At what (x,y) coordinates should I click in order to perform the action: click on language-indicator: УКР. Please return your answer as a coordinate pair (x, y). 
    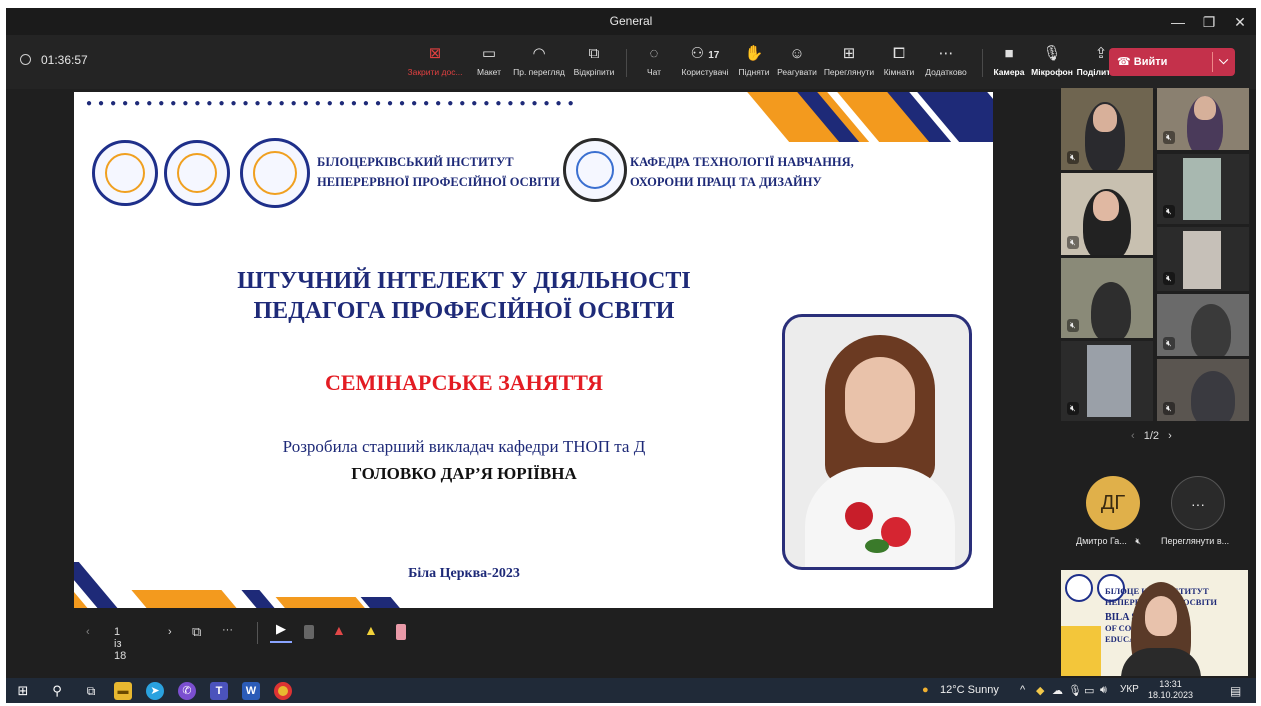
    Looking at the image, I should click on (1129, 689).